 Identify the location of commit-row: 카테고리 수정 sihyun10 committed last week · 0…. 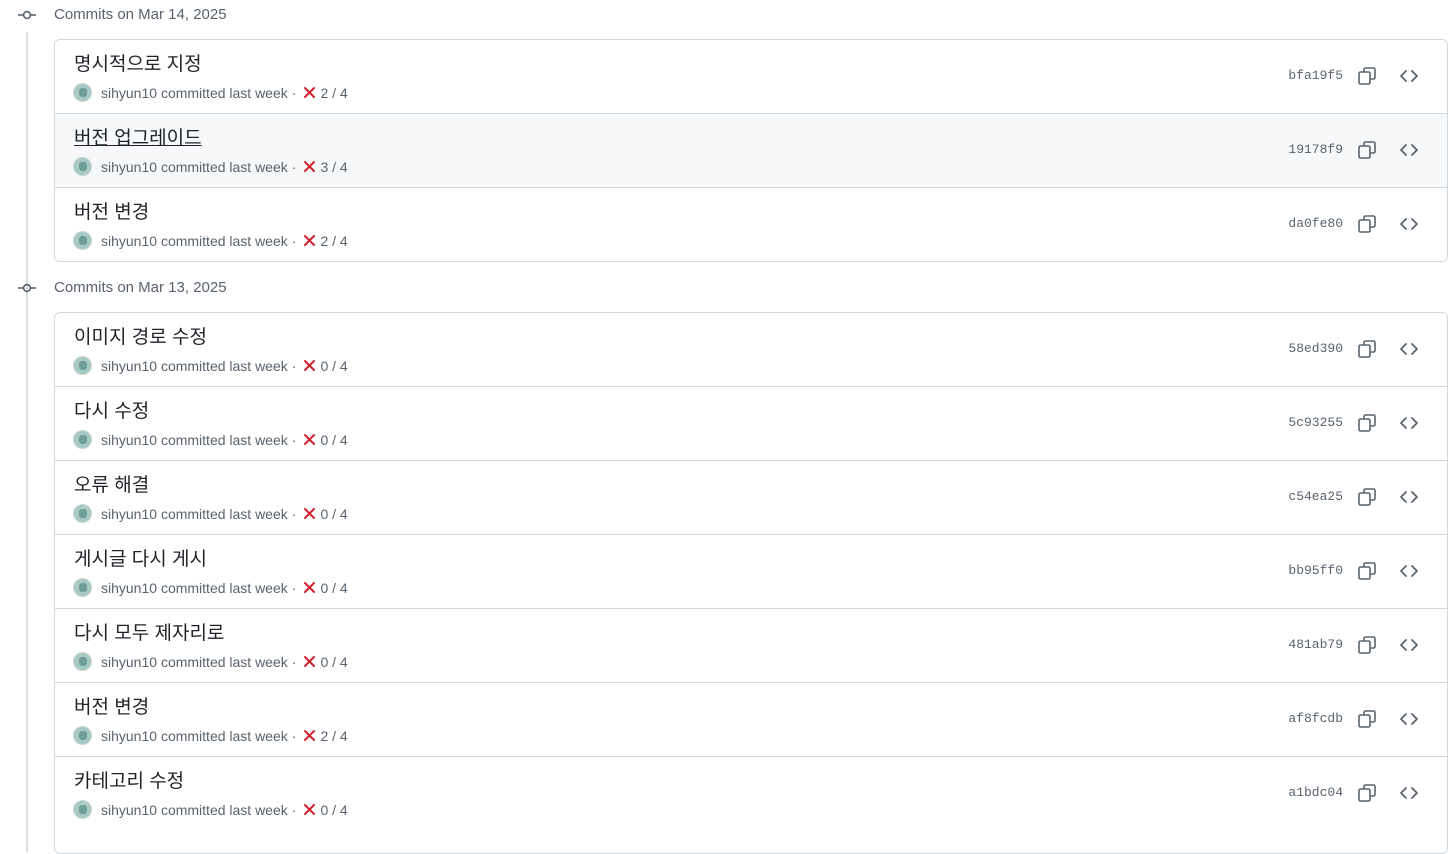
(751, 793).